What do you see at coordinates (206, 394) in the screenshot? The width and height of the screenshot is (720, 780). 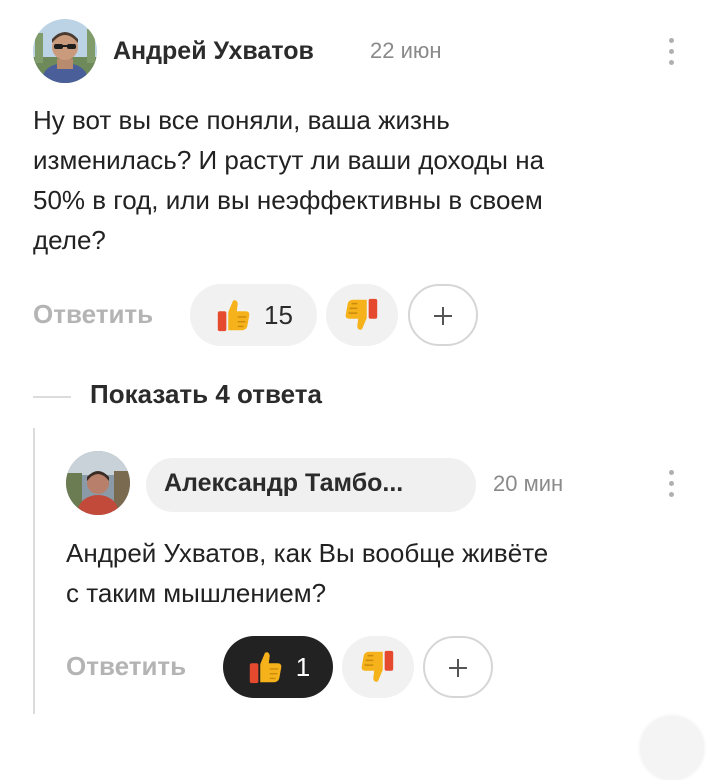 I see `show-replies-button: Показать 4 ответа` at bounding box center [206, 394].